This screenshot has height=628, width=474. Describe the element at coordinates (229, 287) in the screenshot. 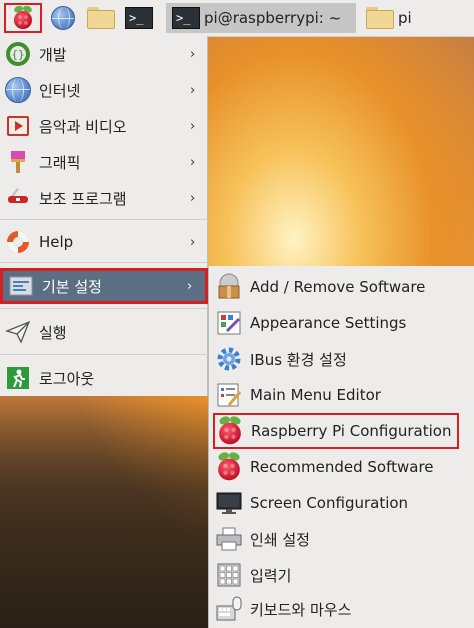

I see `package-icon` at that location.